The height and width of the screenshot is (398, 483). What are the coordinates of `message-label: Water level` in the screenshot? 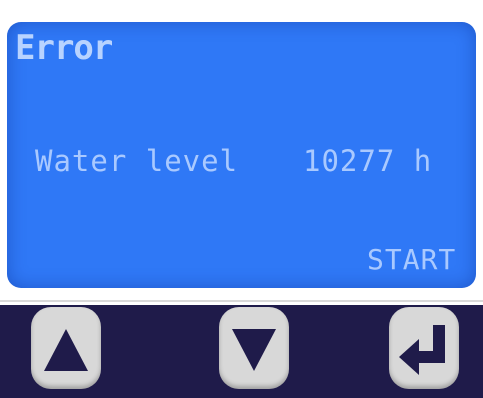 It's located at (137, 161).